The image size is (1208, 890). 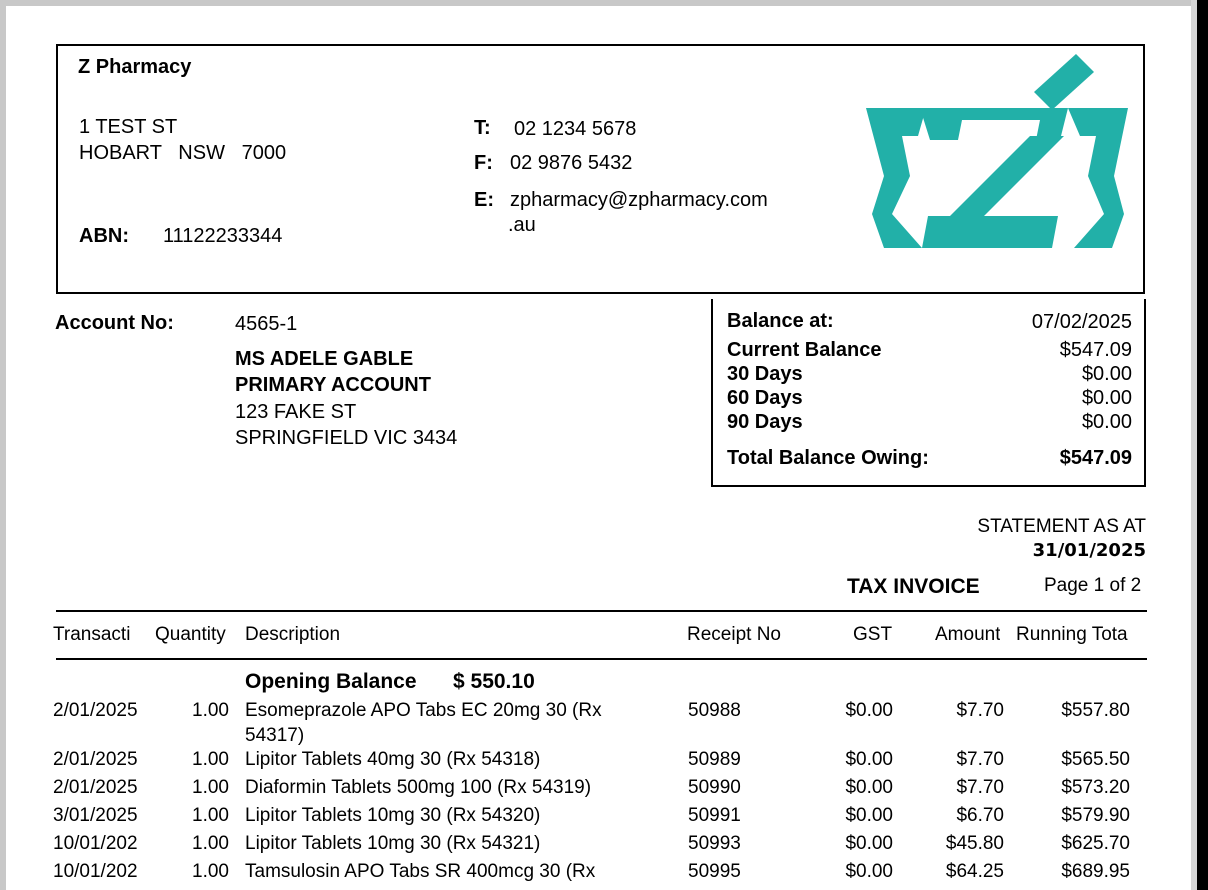 I want to click on cell-amount: $6.70, so click(x=980, y=815).